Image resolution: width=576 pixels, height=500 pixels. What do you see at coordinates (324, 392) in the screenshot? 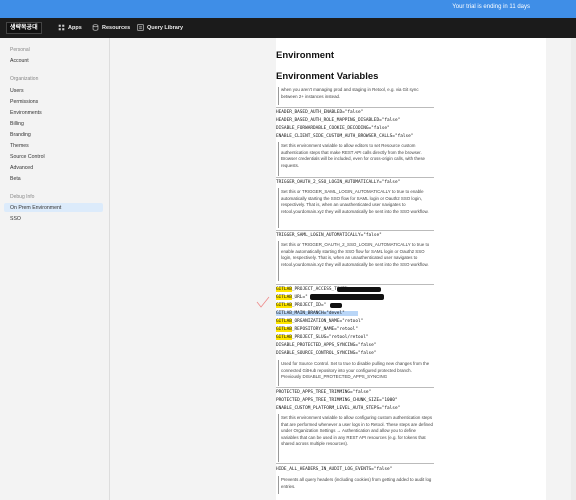
I see `env-var: PROTECTED_APPS_TREE_TRIMMING="false"` at bounding box center [324, 392].